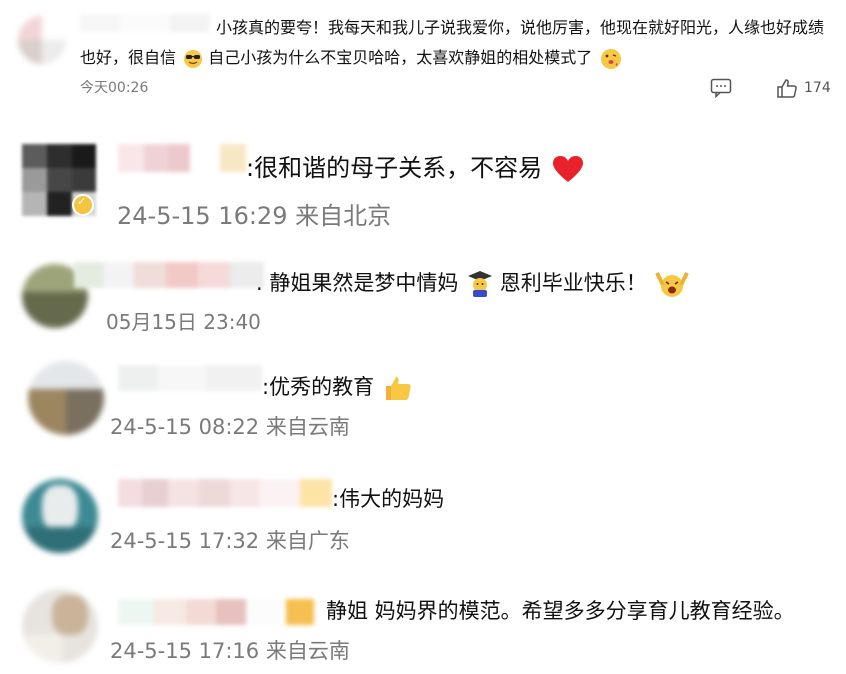  Describe the element at coordinates (183, 322) in the screenshot. I see `comment-time: 05月15日 23:40` at that location.